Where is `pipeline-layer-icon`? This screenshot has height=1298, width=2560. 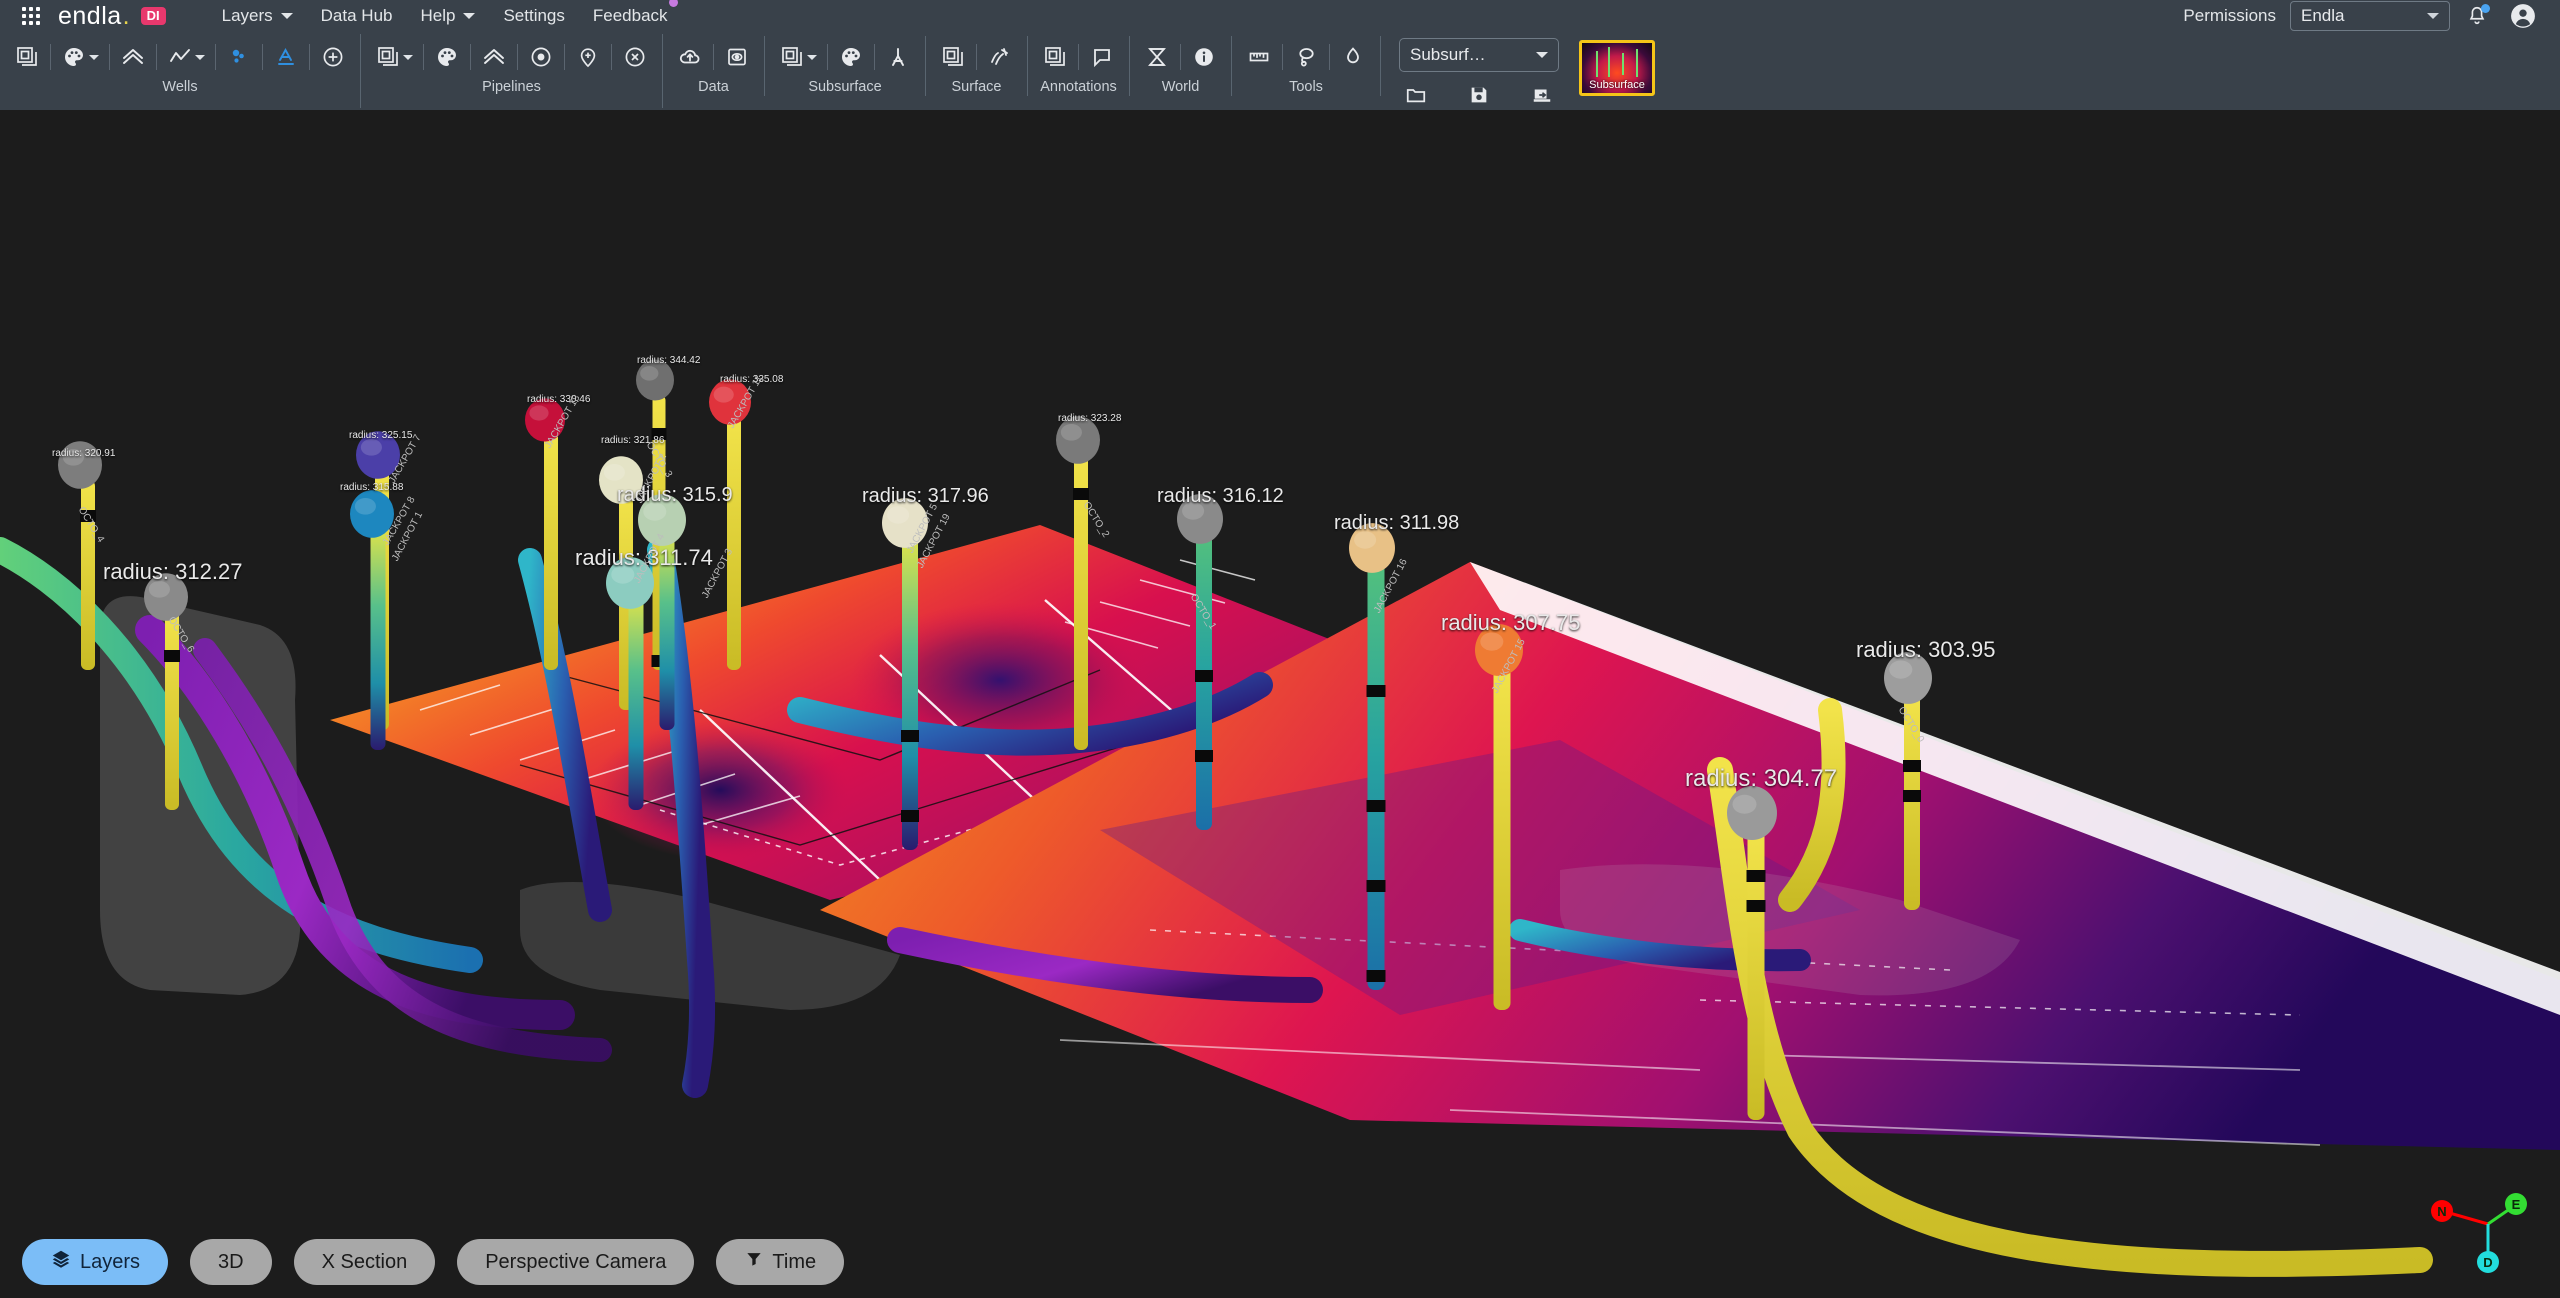 pipeline-layer-icon is located at coordinates (388, 57).